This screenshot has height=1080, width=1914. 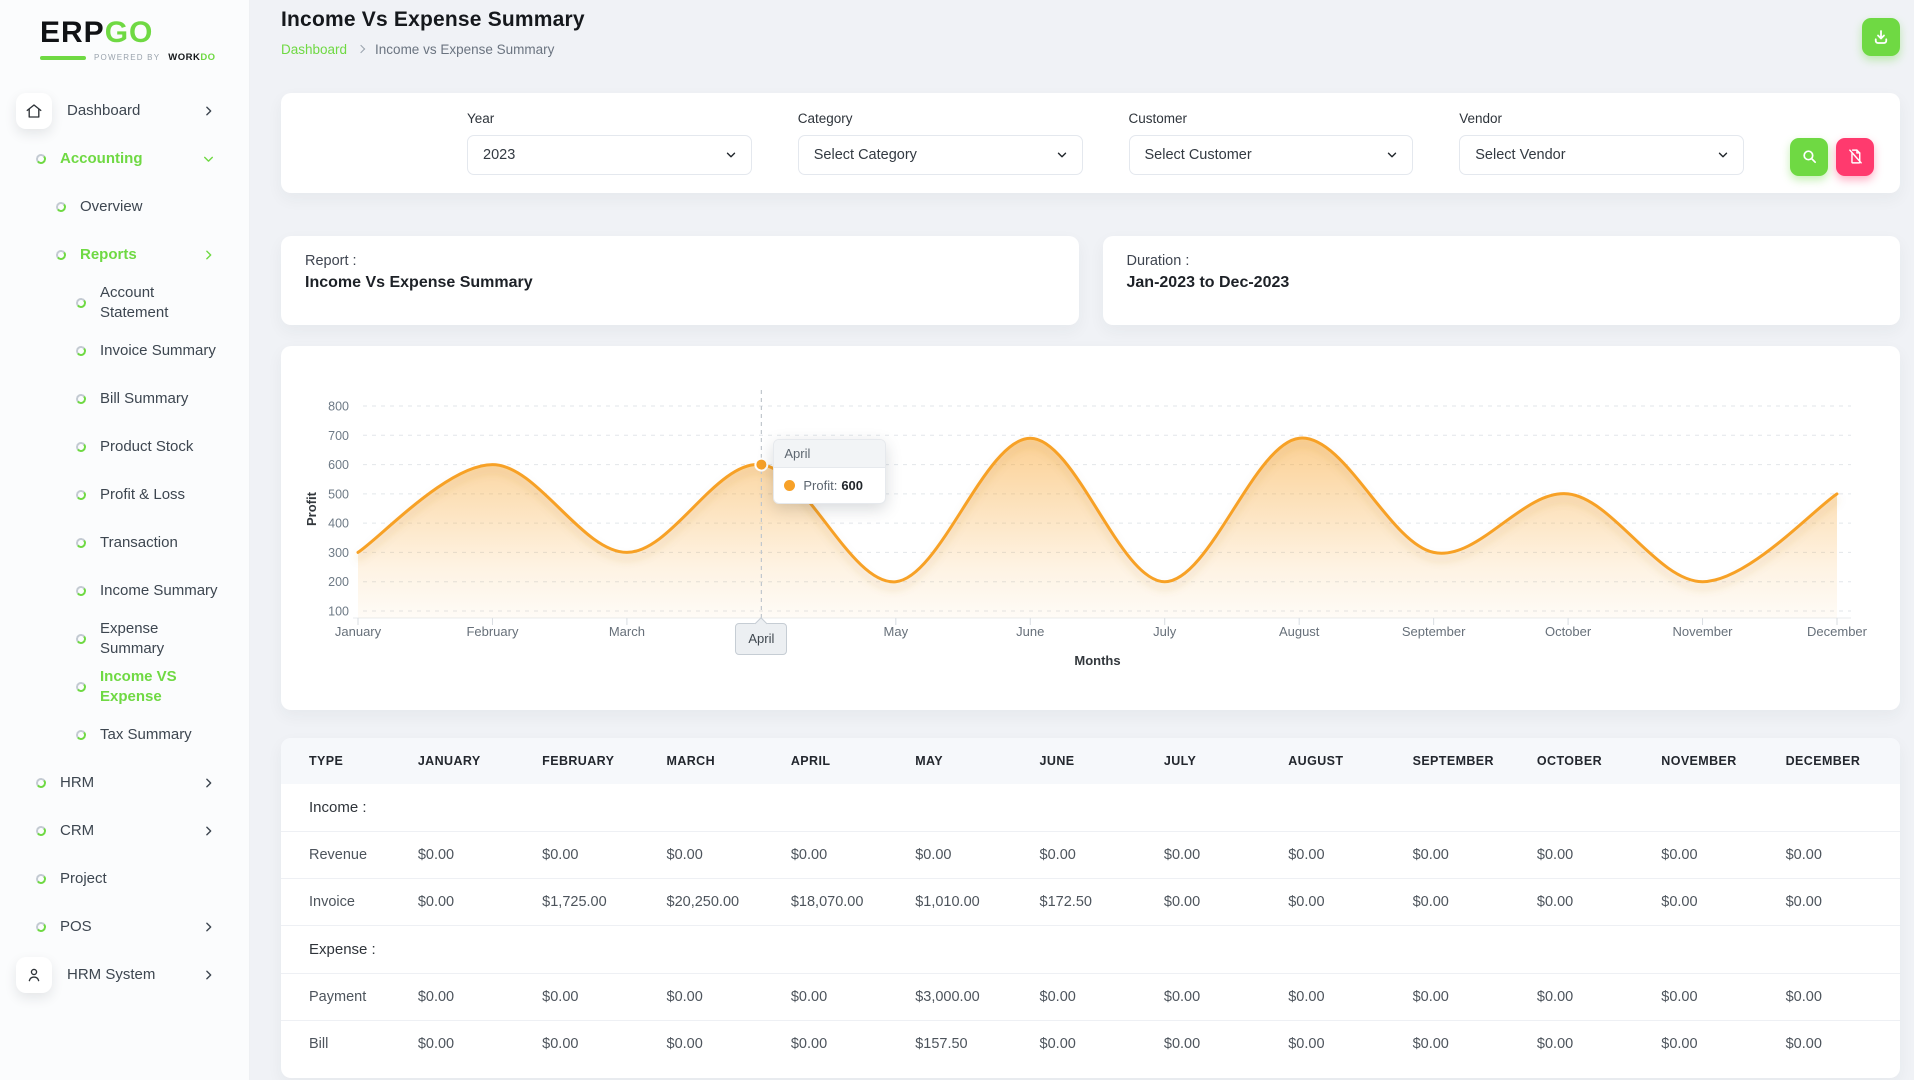 I want to click on sidebar-item-reports: Reports, so click(x=124, y=255).